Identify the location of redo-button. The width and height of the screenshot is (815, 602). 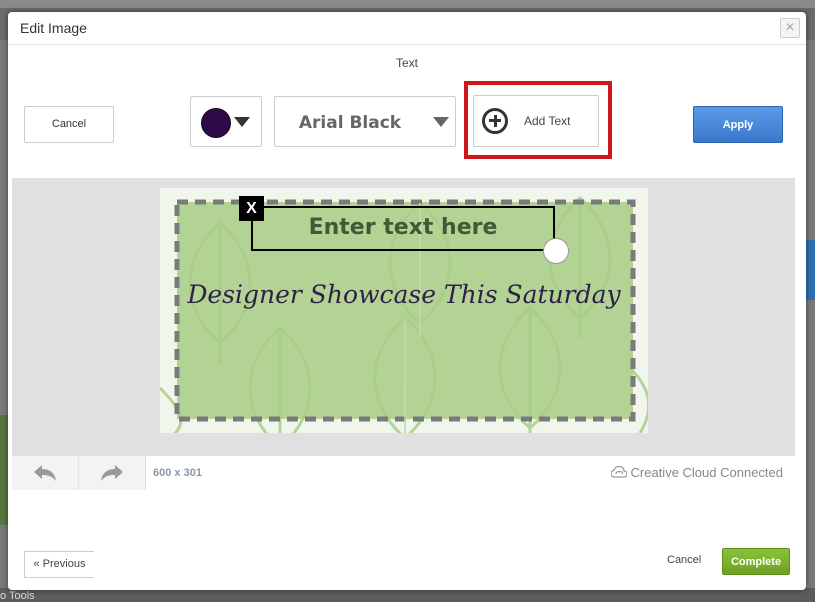
(112, 473).